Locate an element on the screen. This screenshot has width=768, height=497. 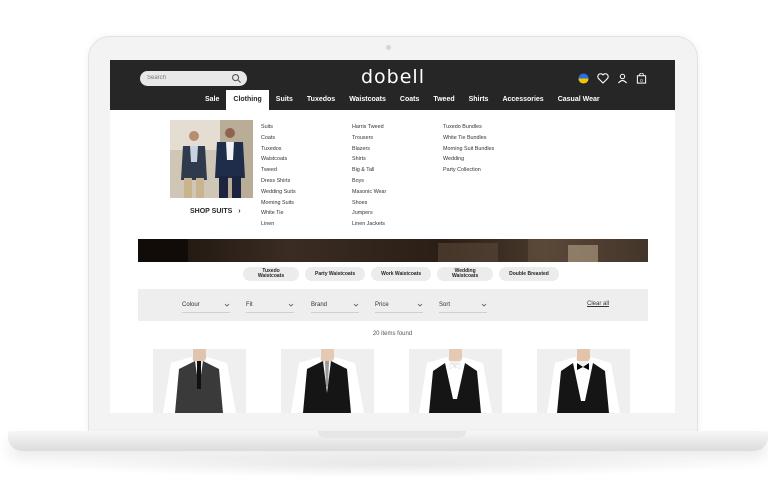
menu-link: Morning Suit Bundles is located at coordinates (468, 149).